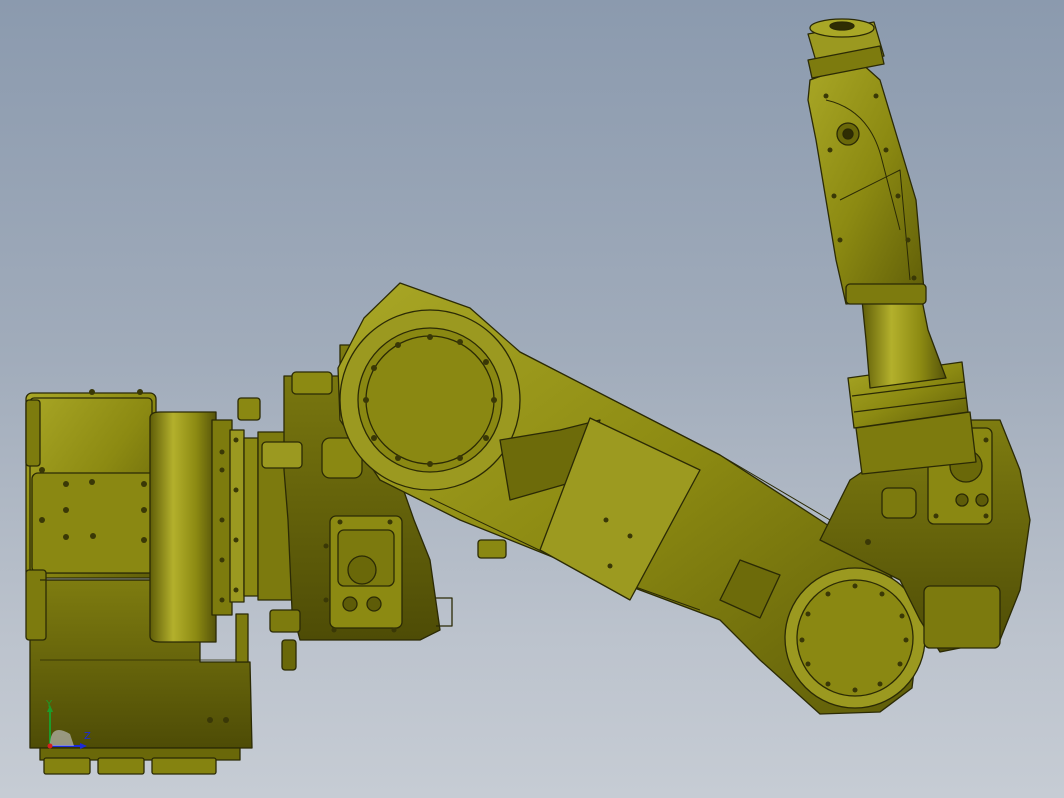  What do you see at coordinates (867, 183) in the screenshot?
I see `forearm-body` at bounding box center [867, 183].